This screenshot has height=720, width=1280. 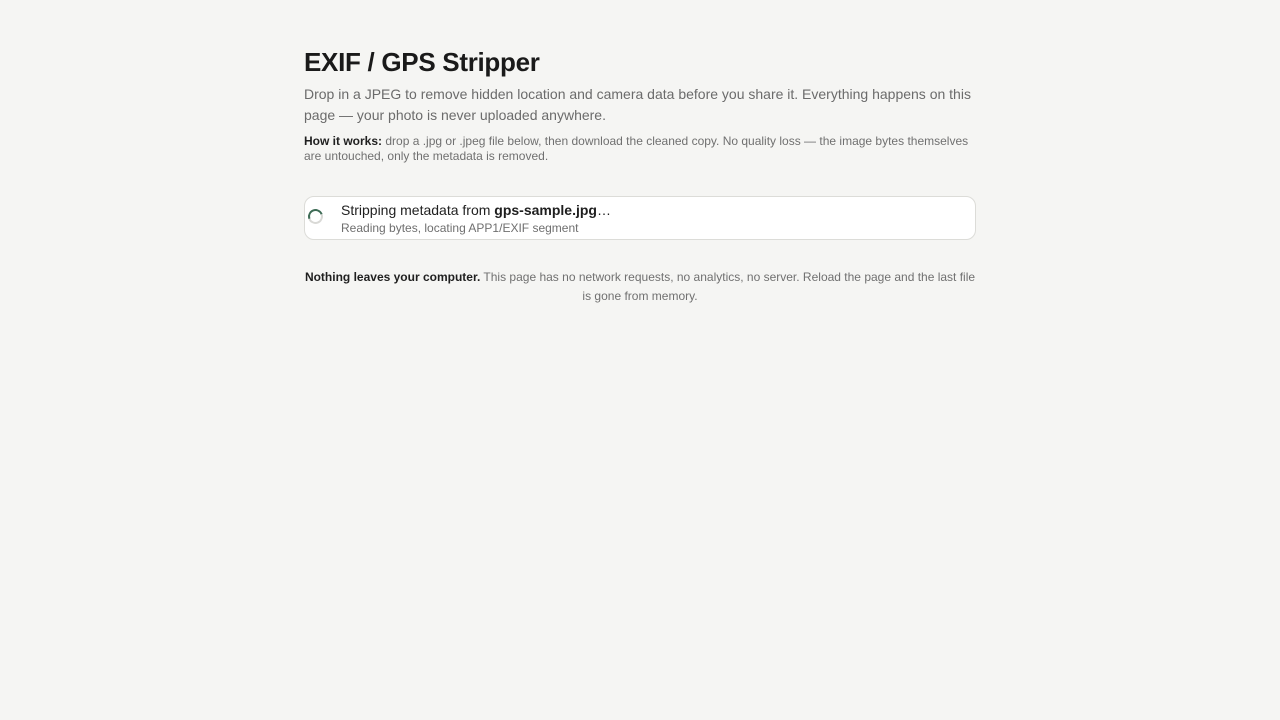 I want to click on page-title: EXIF / GPS Stripper, so click(x=422, y=62).